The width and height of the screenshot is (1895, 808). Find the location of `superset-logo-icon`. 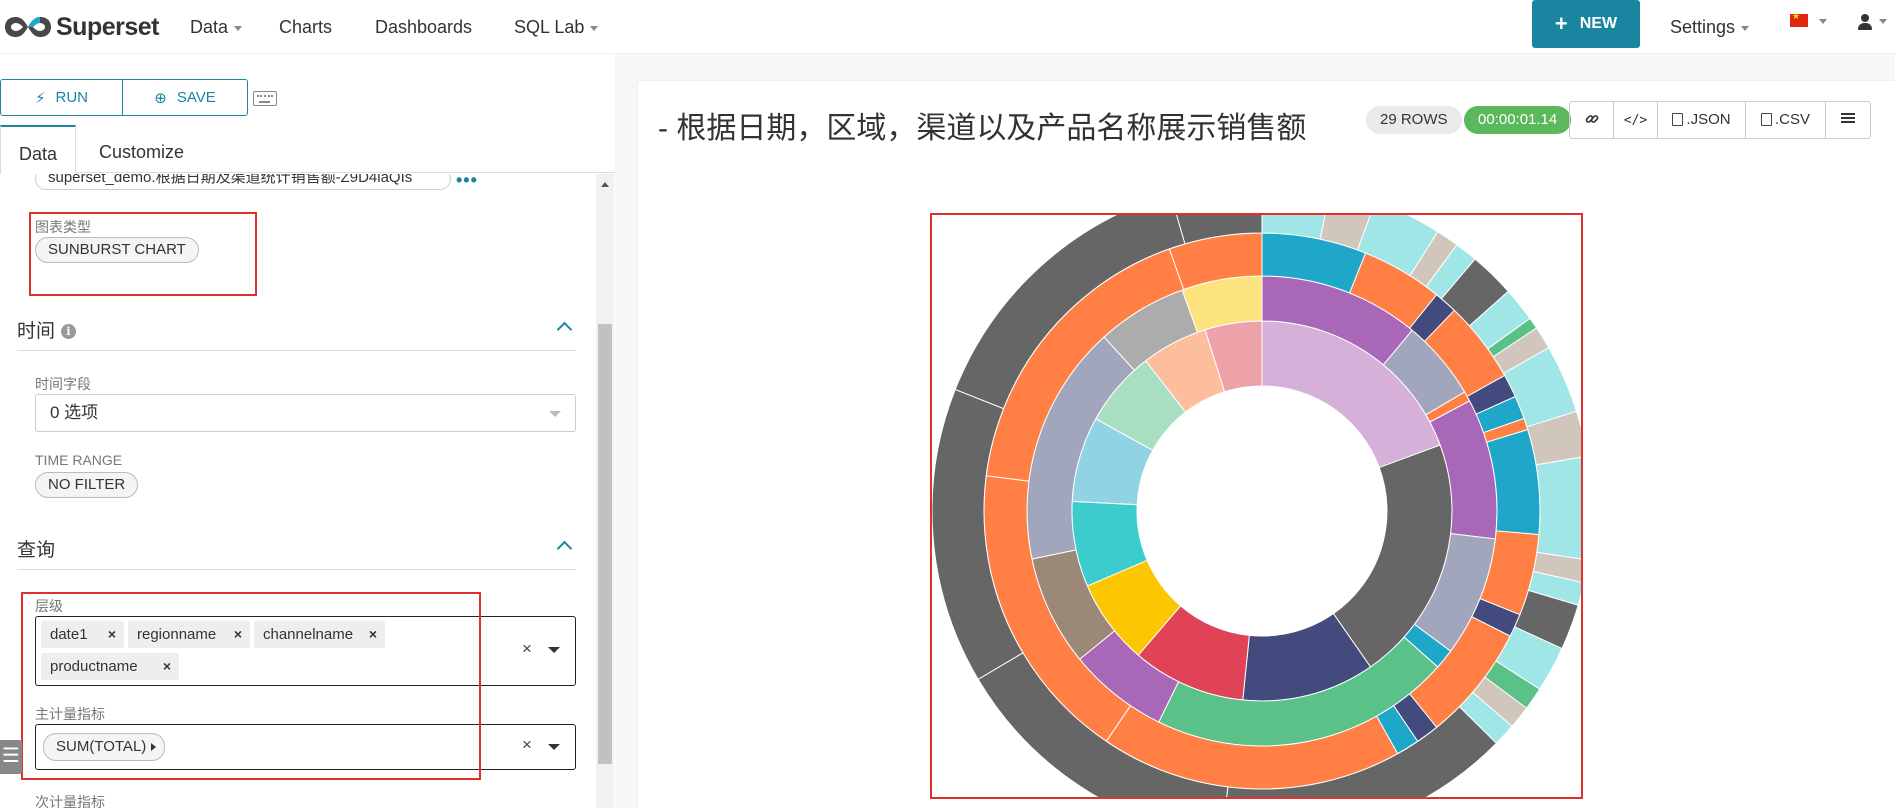

superset-logo-icon is located at coordinates (28, 27).